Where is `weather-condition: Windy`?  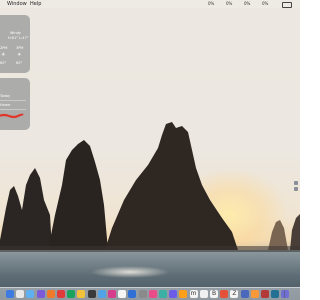
weather-condition: Windy is located at coordinates (15, 33).